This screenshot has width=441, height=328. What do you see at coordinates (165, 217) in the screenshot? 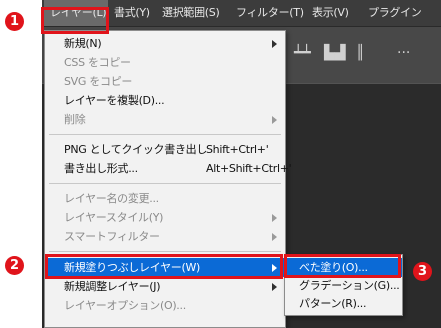
I see `menu-item-layer-style: レイヤースタイル(Y)` at bounding box center [165, 217].